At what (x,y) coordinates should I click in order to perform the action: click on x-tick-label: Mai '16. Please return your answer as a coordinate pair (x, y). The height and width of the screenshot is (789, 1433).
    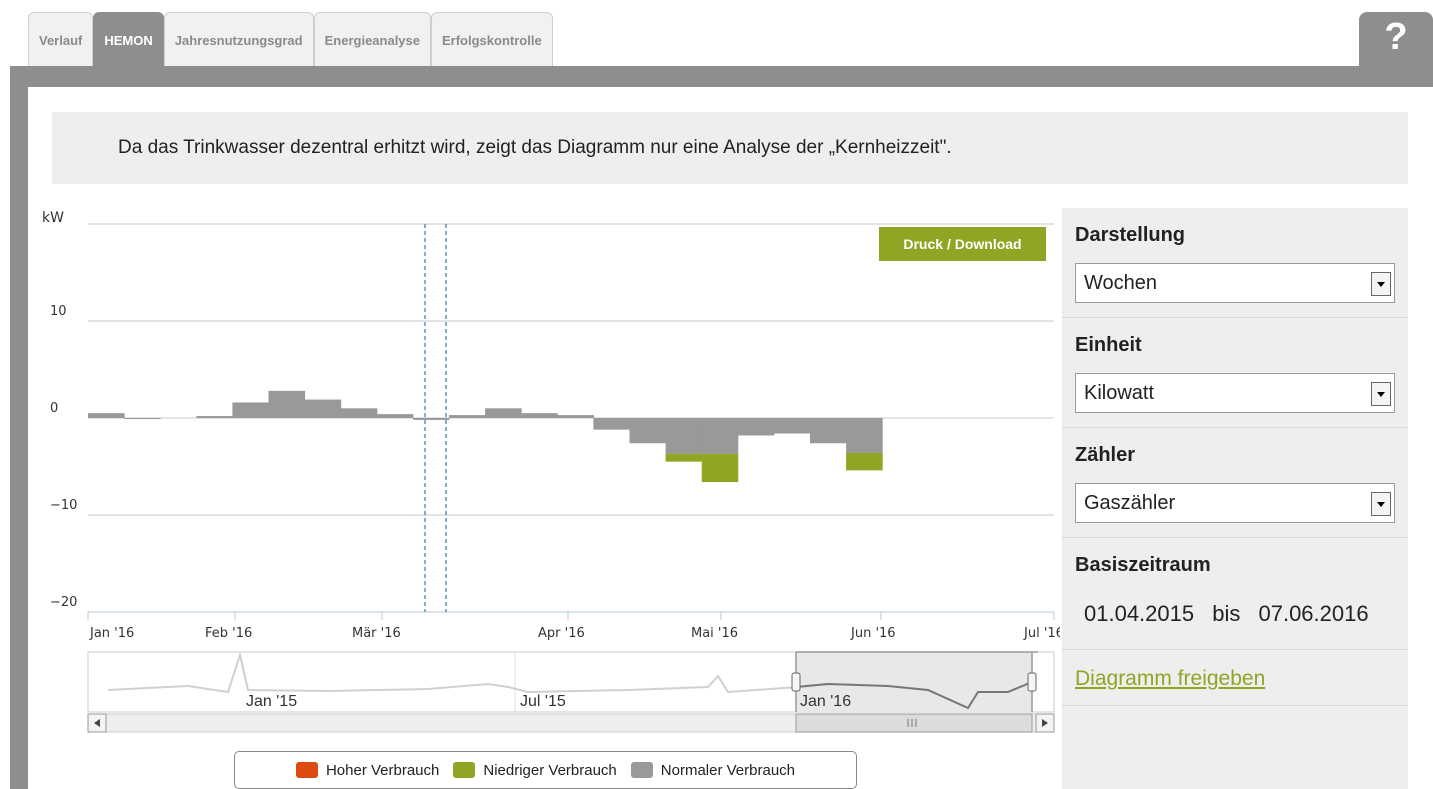
    Looking at the image, I should click on (714, 633).